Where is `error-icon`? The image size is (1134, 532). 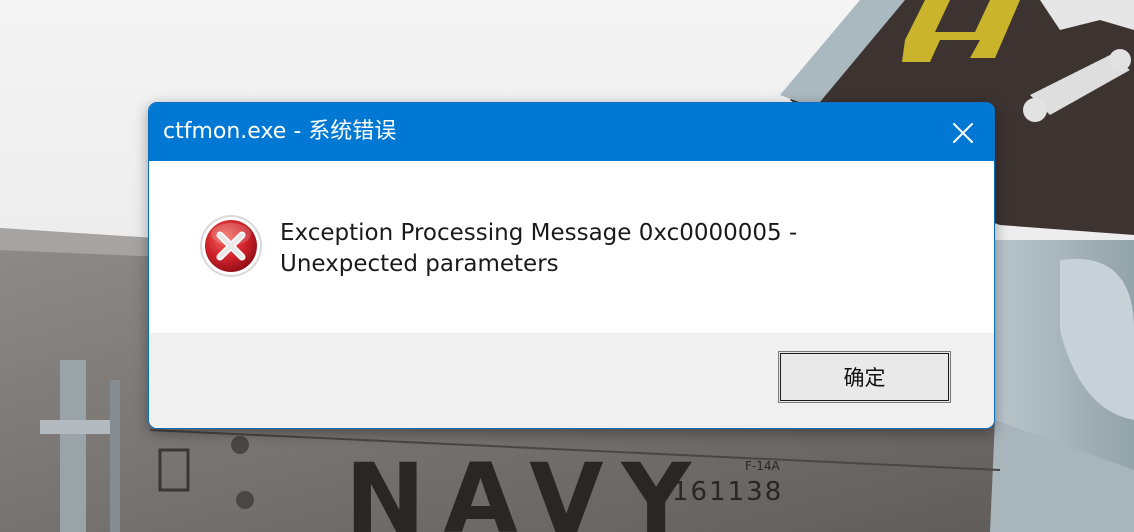 error-icon is located at coordinates (231, 246).